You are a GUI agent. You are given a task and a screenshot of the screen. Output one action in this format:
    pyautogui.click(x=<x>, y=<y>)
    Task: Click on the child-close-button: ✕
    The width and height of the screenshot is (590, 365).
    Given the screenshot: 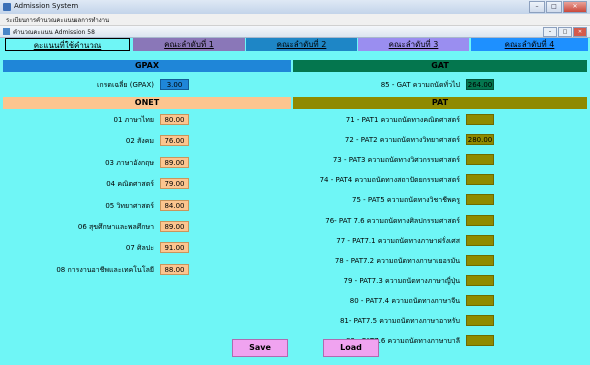 What is the action you would take?
    pyautogui.click(x=580, y=32)
    